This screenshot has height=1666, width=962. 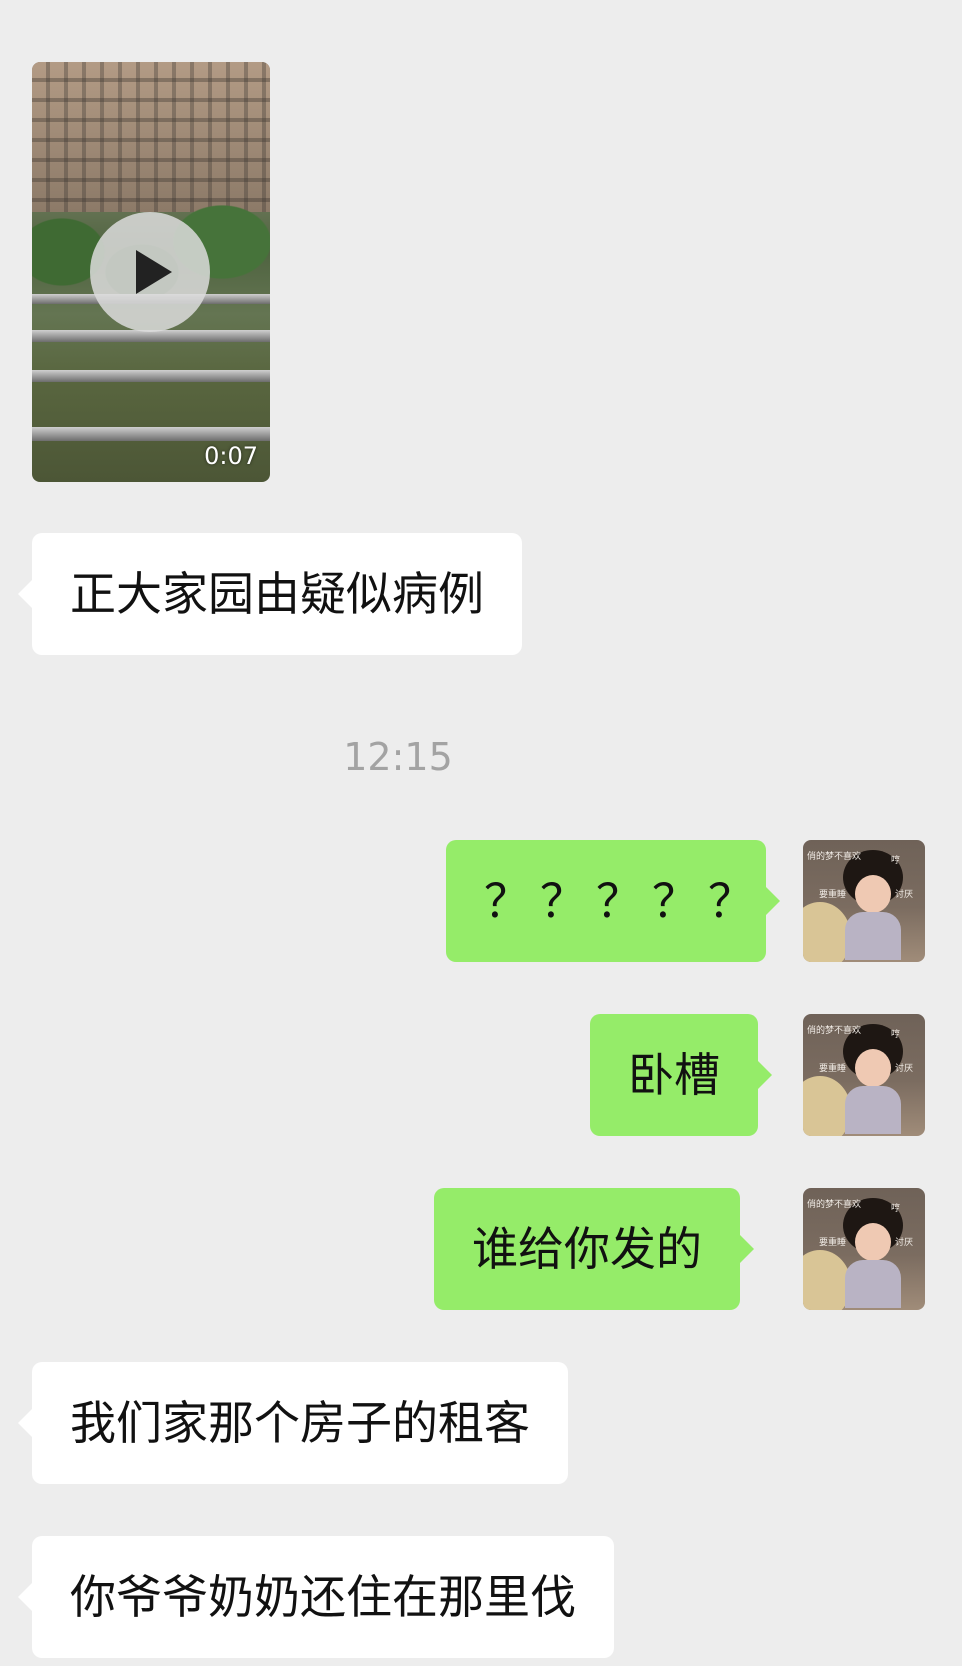 I want to click on video-duration: 0:07, so click(x=231, y=456).